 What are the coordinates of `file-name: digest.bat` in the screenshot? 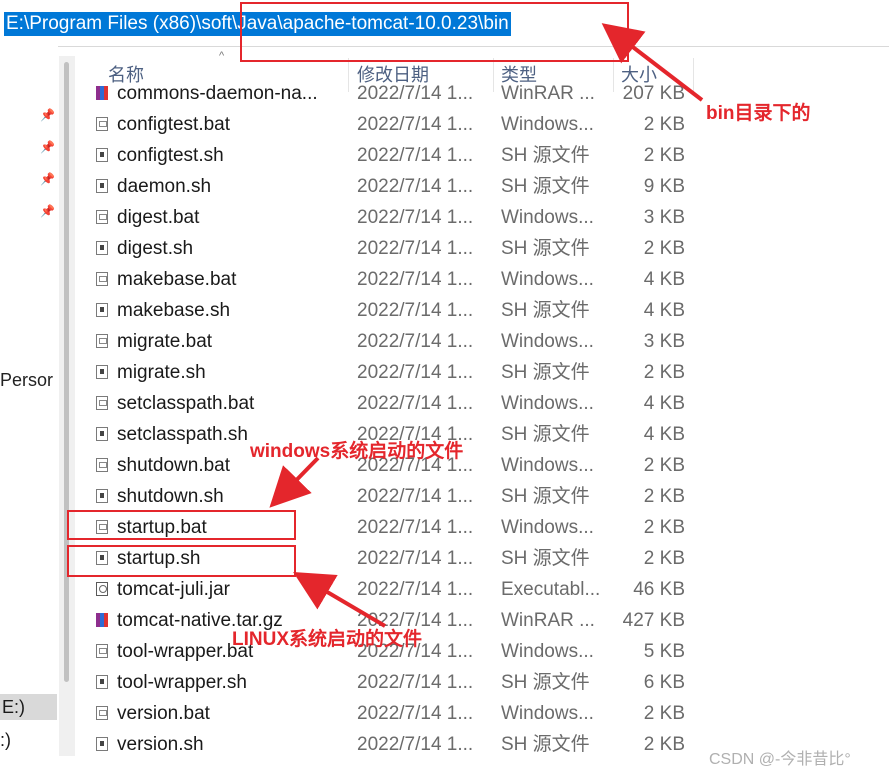 It's located at (158, 217).